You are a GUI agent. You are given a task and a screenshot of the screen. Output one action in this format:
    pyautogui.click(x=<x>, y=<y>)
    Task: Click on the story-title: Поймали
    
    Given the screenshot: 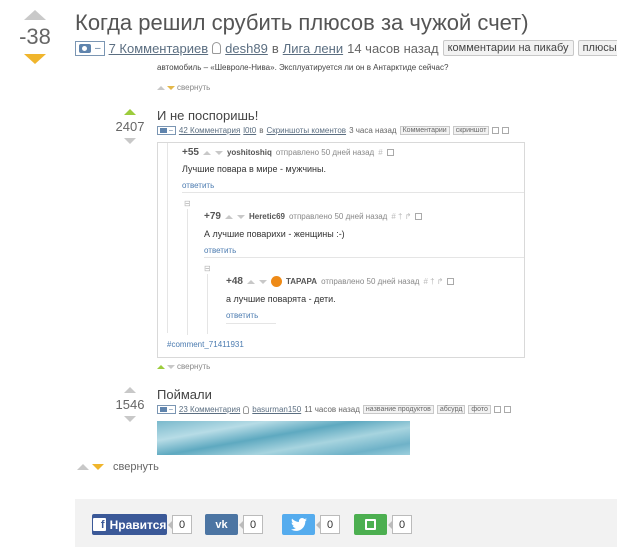 What is the action you would take?
    pyautogui.click(x=184, y=394)
    